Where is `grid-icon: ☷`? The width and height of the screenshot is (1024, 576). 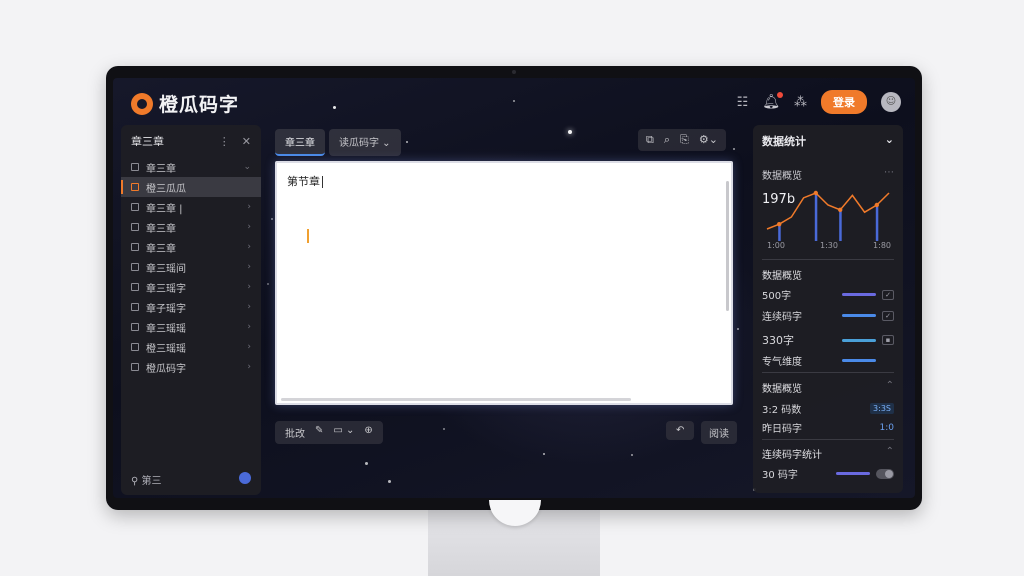
grid-icon: ☷ is located at coordinates (743, 102).